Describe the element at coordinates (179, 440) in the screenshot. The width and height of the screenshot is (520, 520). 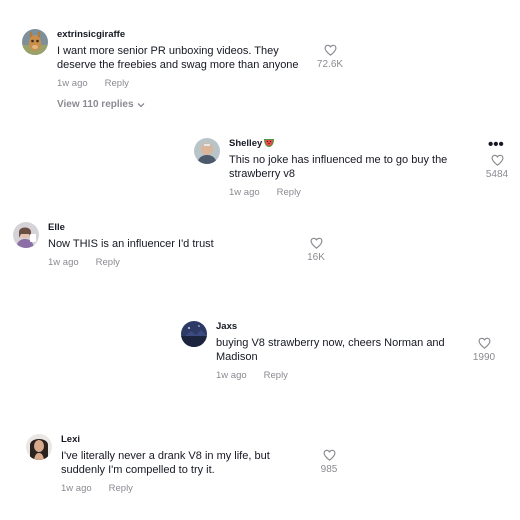
I see `comment-username: Lexi` at that location.